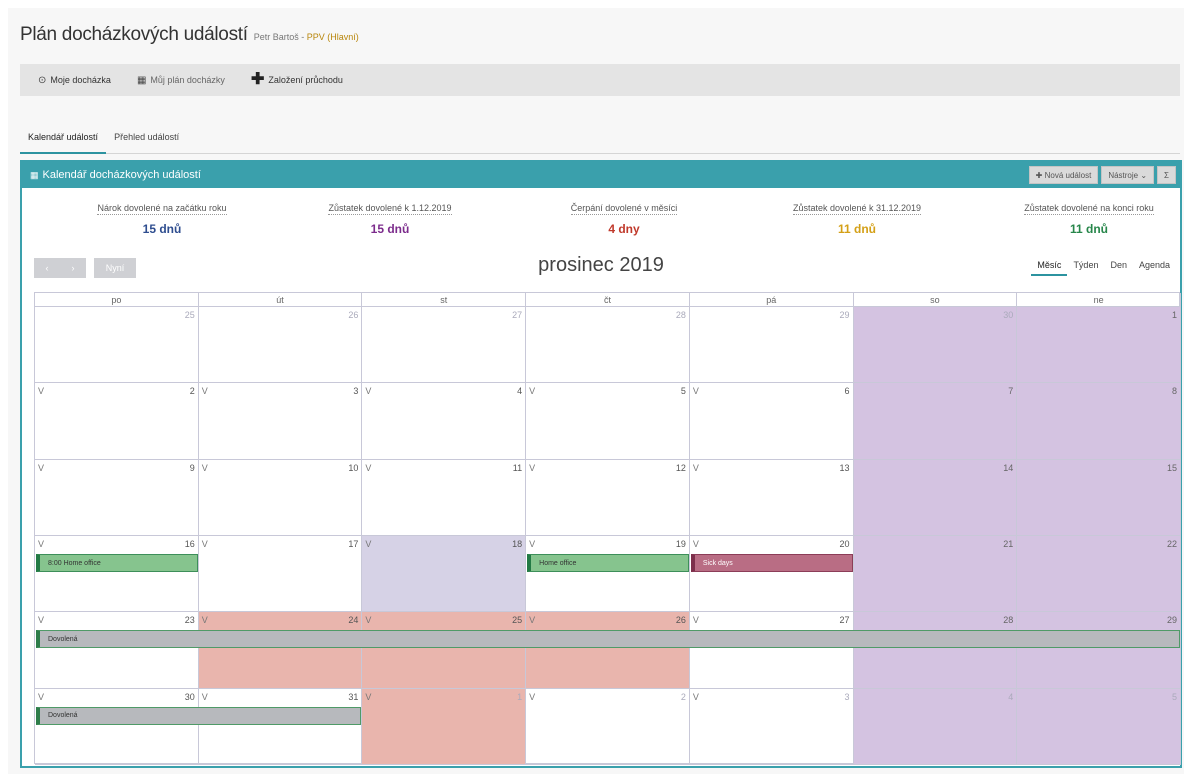 The width and height of the screenshot is (1192, 778). What do you see at coordinates (297, 80) in the screenshot?
I see `create-pass-button: ✚ Založení průchodu` at bounding box center [297, 80].